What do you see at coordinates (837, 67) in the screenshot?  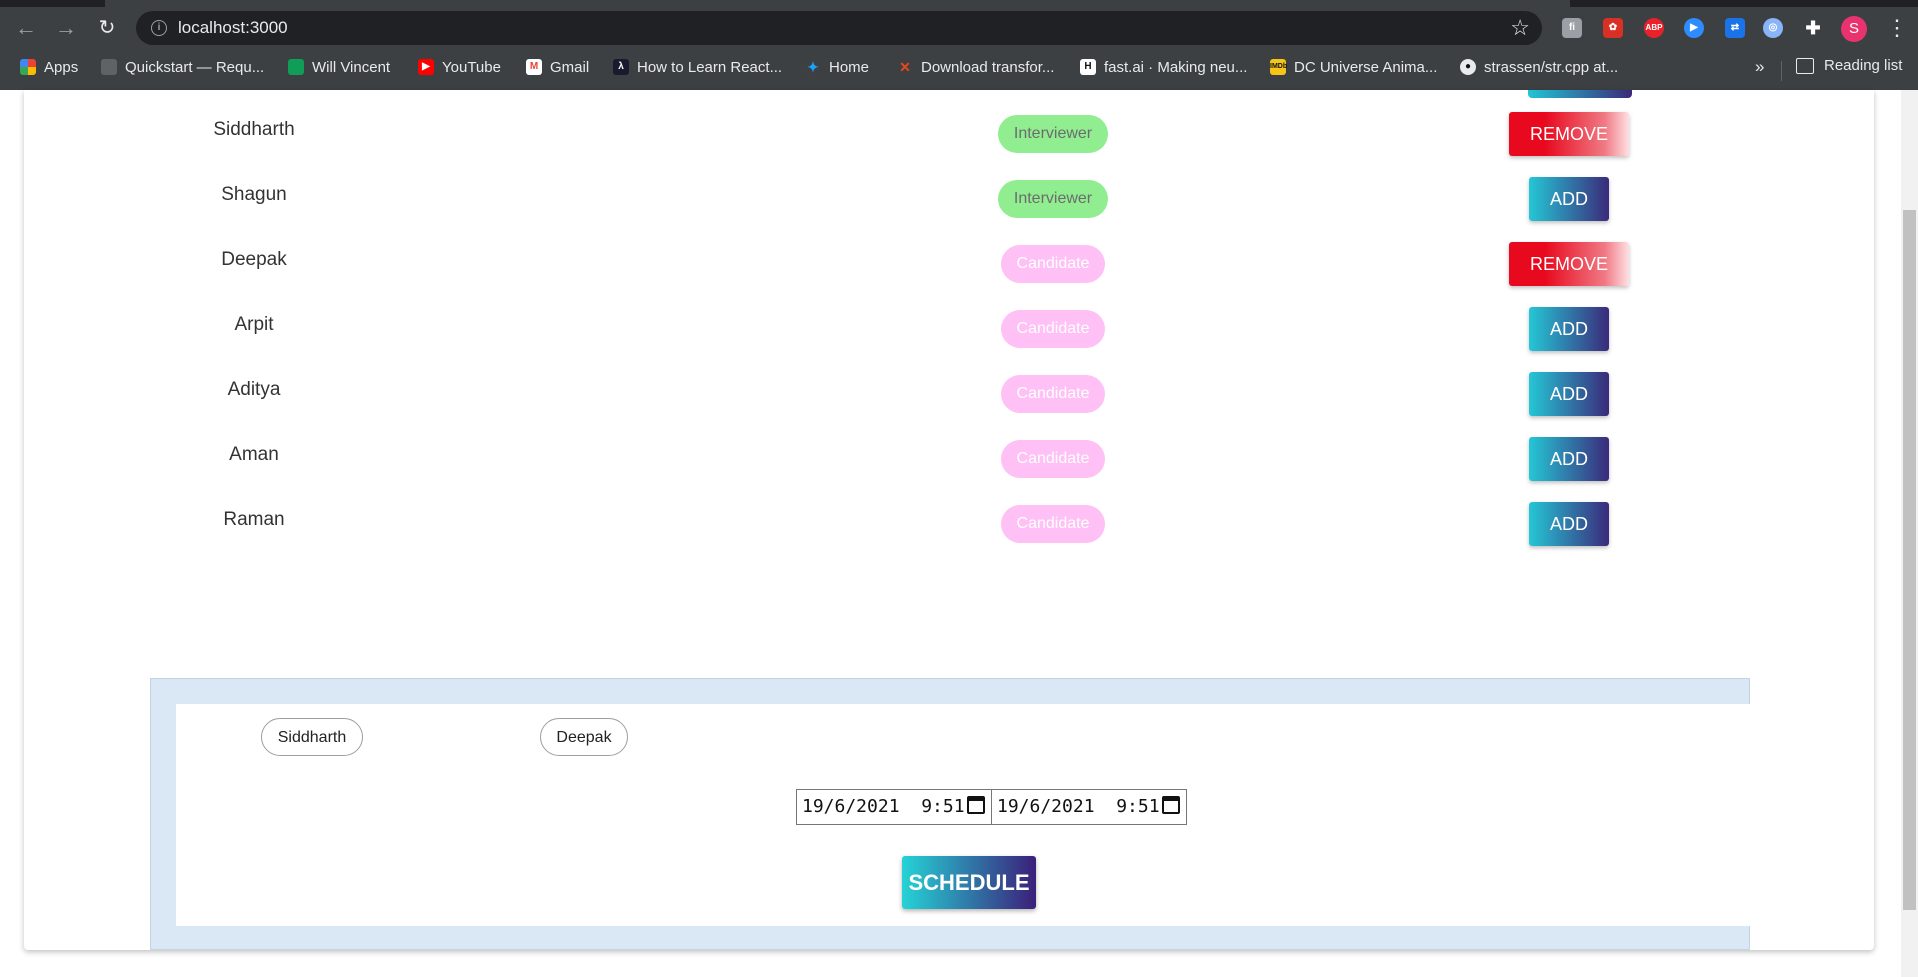 I see `bookmark-item: ✦ Home` at bounding box center [837, 67].